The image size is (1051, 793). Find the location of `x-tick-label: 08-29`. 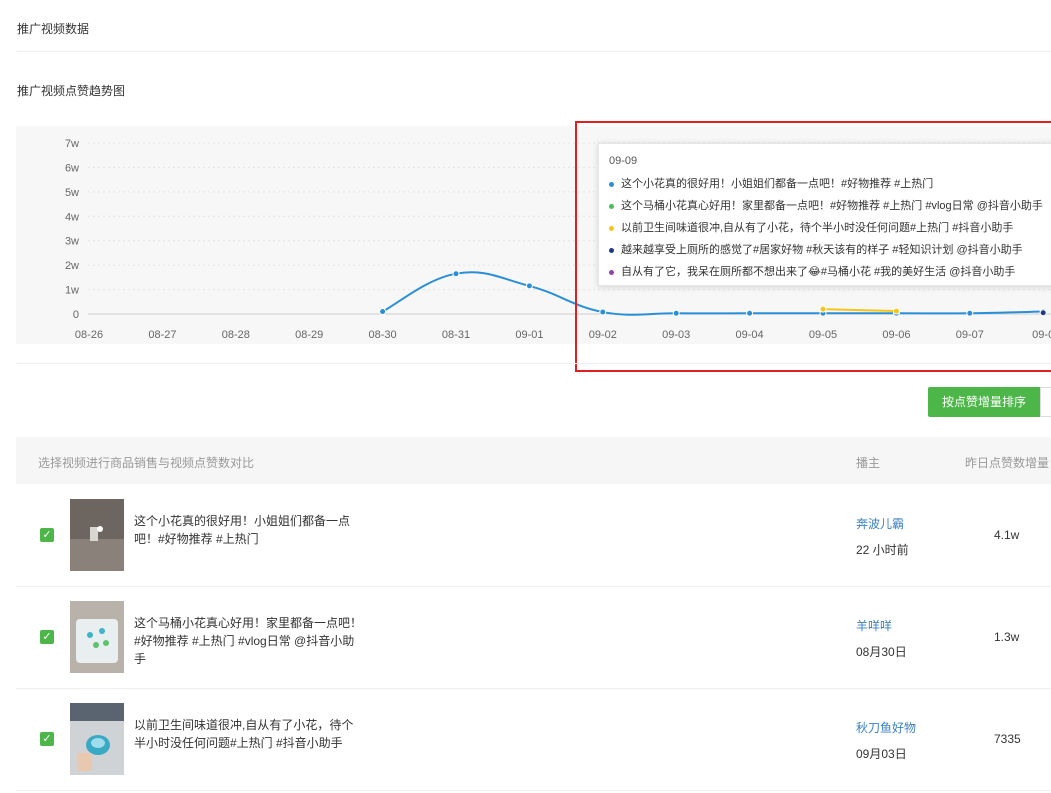

x-tick-label: 08-29 is located at coordinates (309, 335).